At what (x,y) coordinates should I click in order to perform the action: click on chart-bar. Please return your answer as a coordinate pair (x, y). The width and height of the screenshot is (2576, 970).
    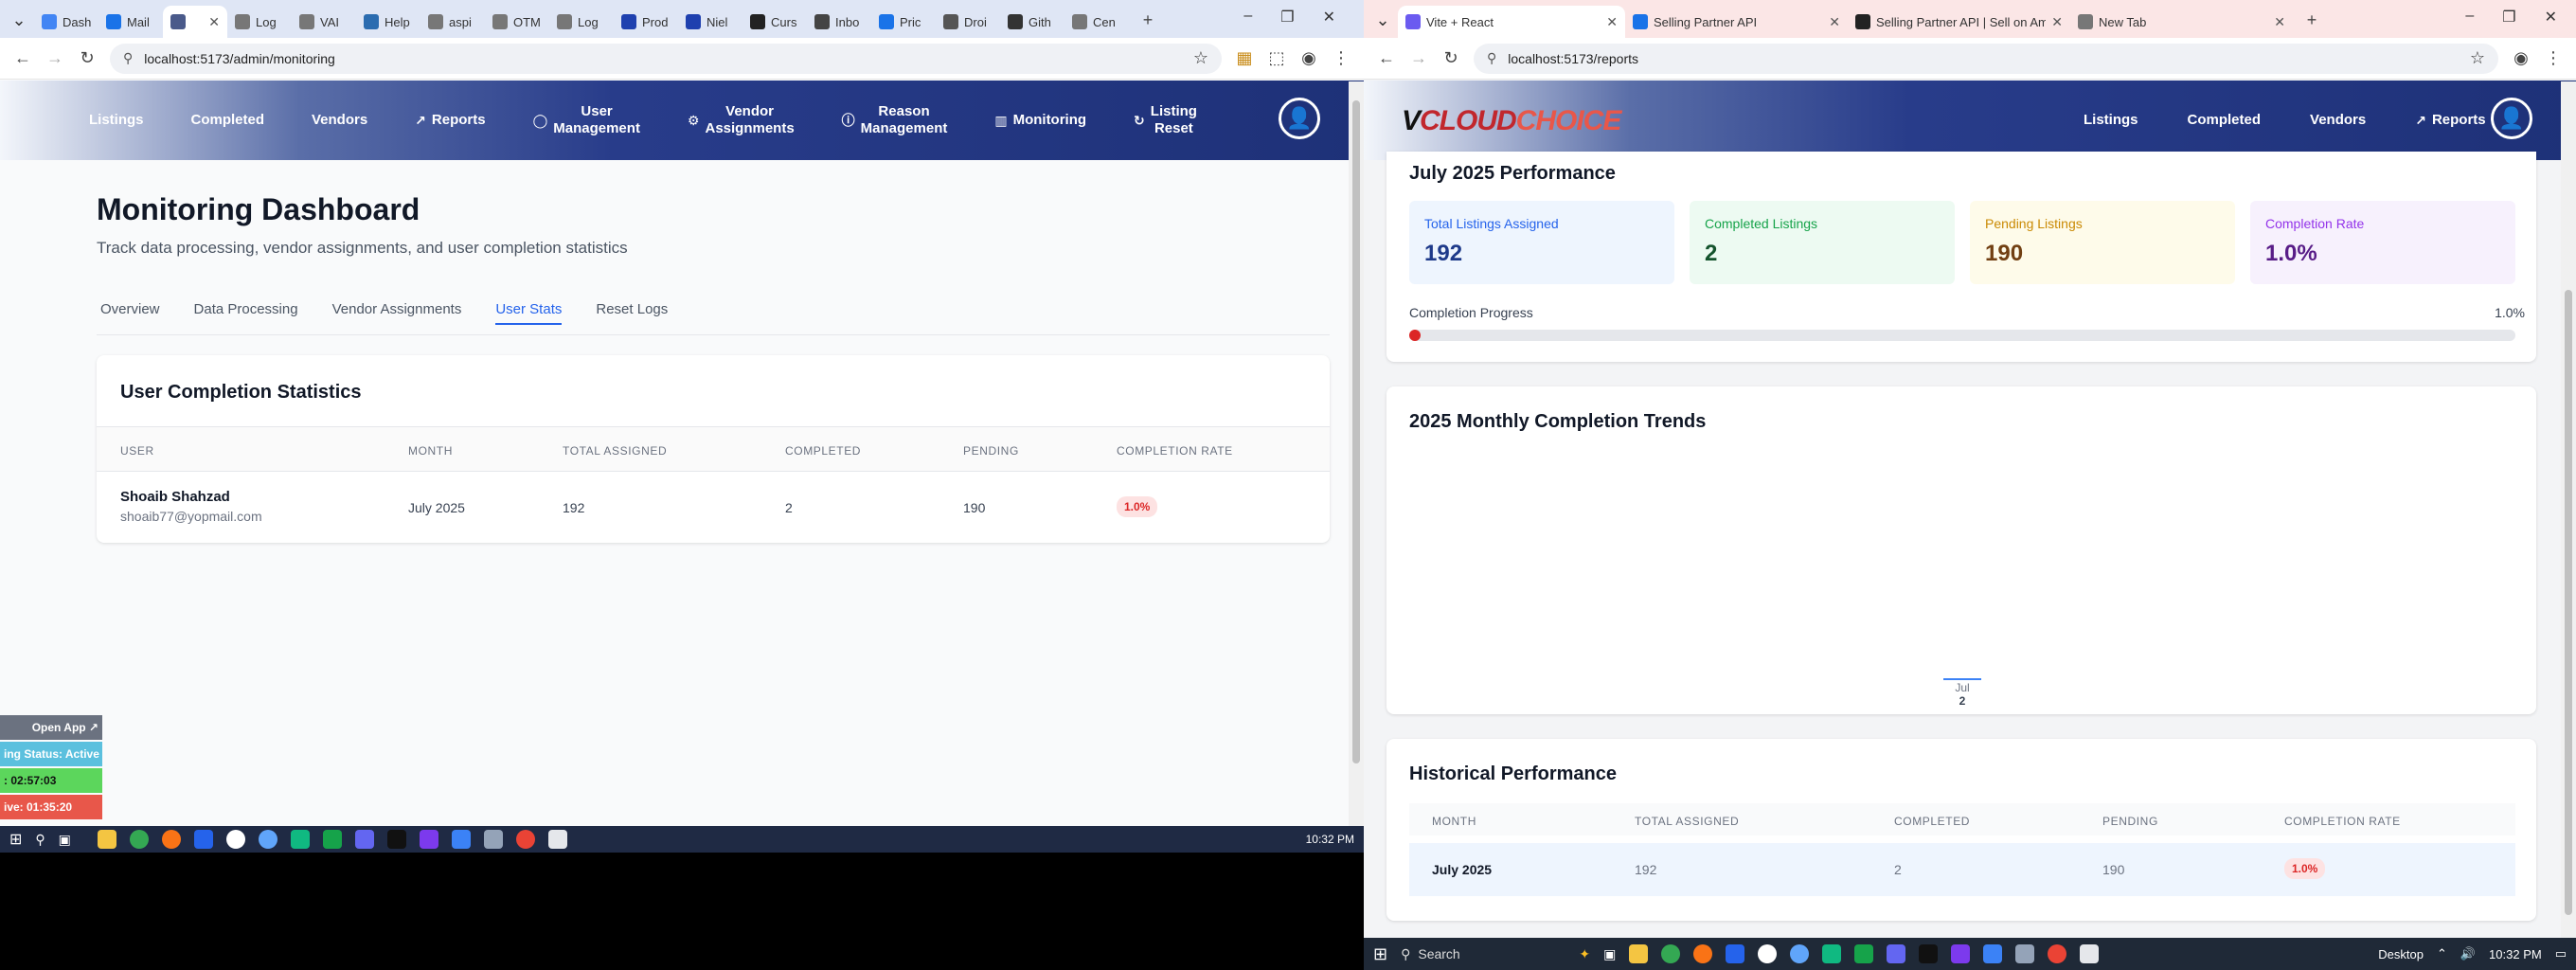
    Looking at the image, I should click on (1962, 679).